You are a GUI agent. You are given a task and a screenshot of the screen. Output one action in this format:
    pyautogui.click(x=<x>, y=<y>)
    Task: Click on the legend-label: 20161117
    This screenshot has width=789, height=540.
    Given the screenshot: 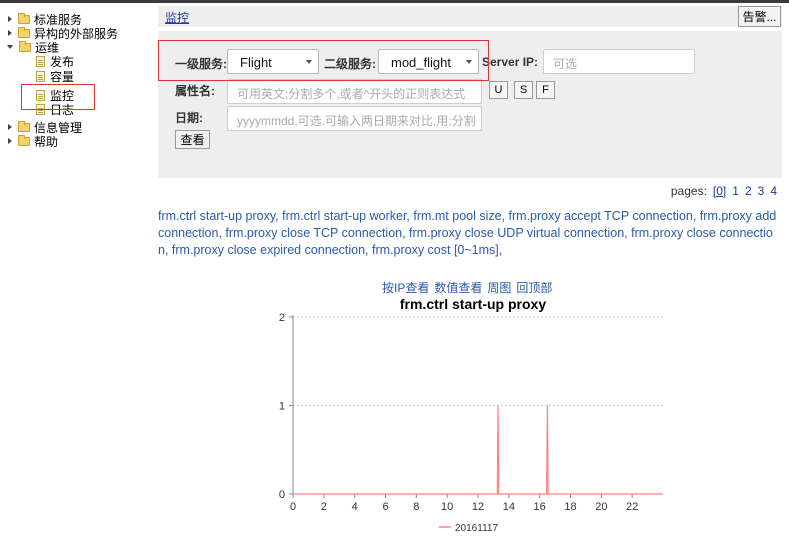 What is the action you would take?
    pyautogui.click(x=476, y=528)
    